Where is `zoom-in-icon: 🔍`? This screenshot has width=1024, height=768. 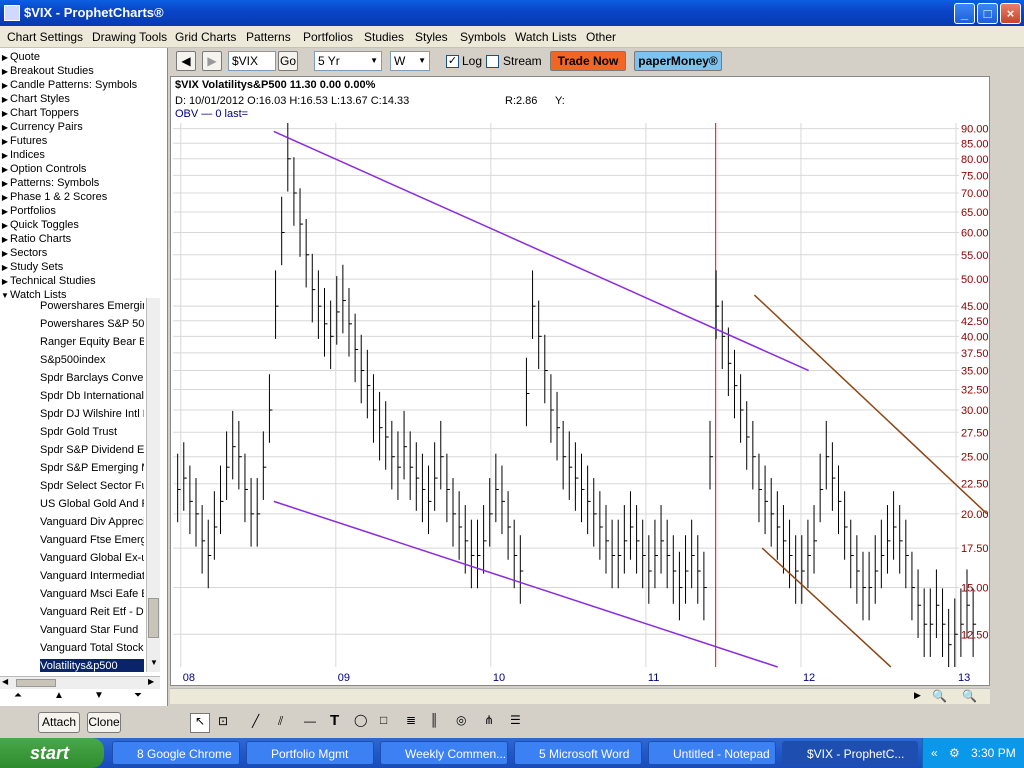 zoom-in-icon: 🔍 is located at coordinates (939, 696).